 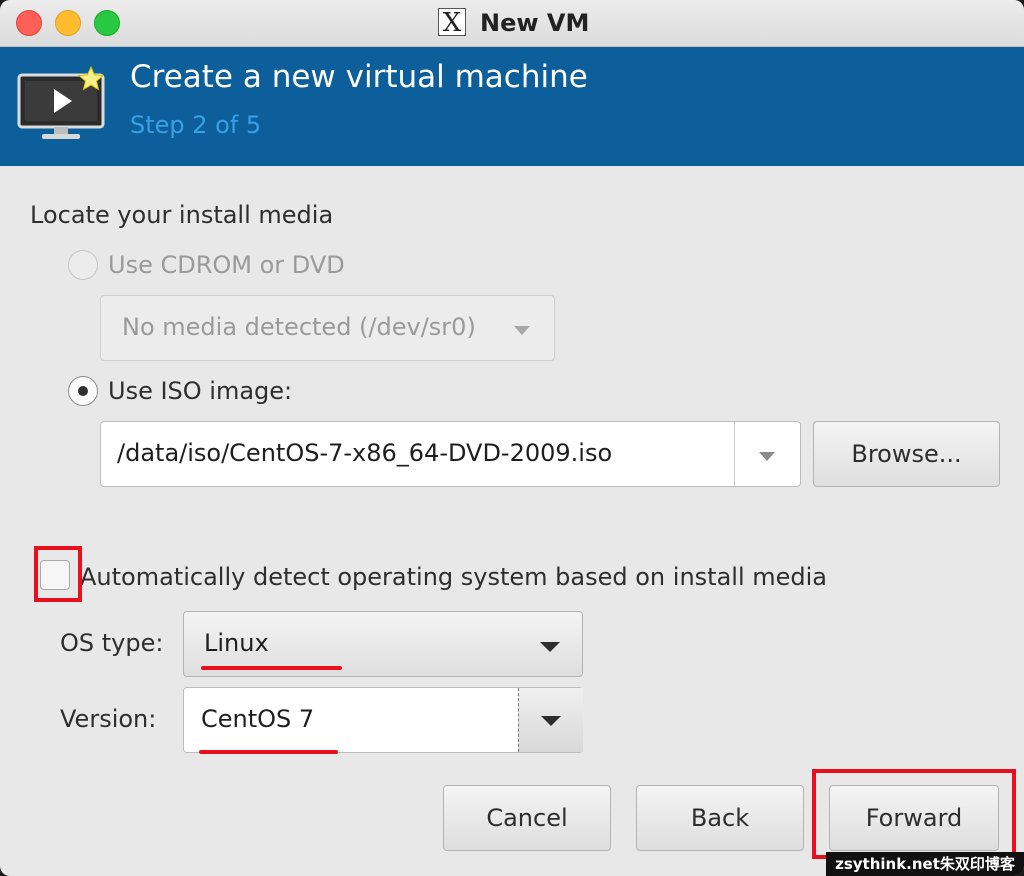 I want to click on back-button: Back, so click(x=720, y=818).